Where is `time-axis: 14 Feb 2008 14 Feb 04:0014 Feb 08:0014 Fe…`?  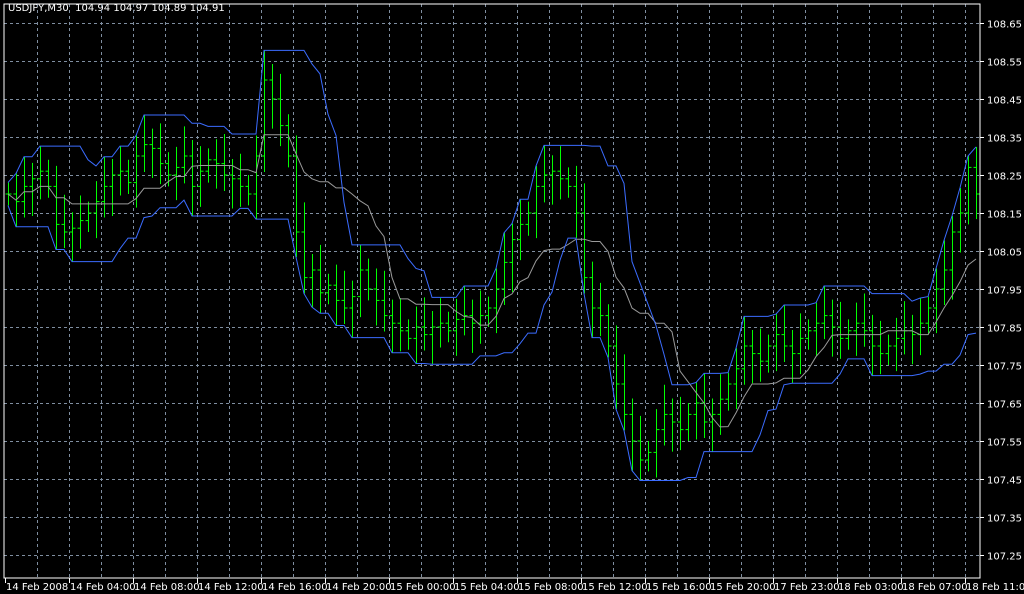
time-axis: 14 Feb 2008 14 Feb 04:0014 Feb 08:0014 Fe… is located at coordinates (514, 585).